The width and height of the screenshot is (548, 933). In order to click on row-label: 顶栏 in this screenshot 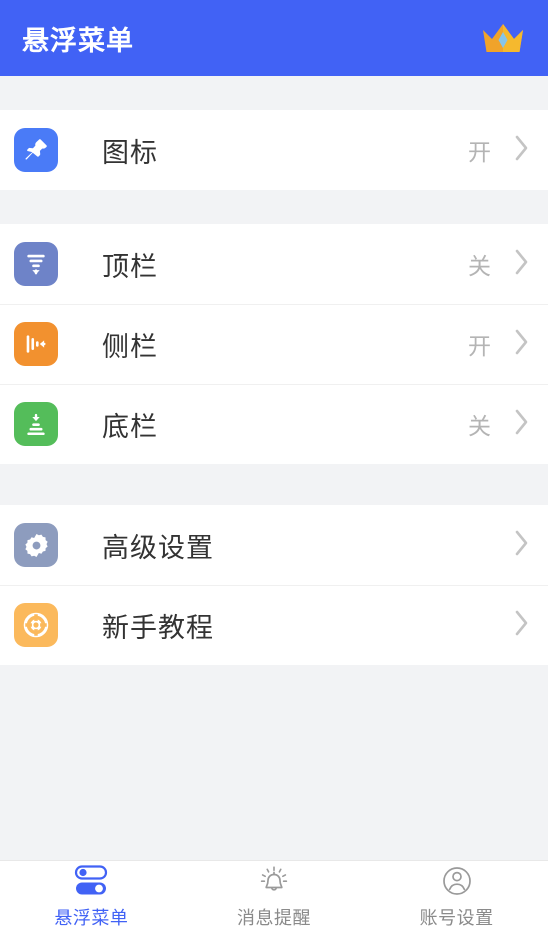, I will do `click(130, 266)`.